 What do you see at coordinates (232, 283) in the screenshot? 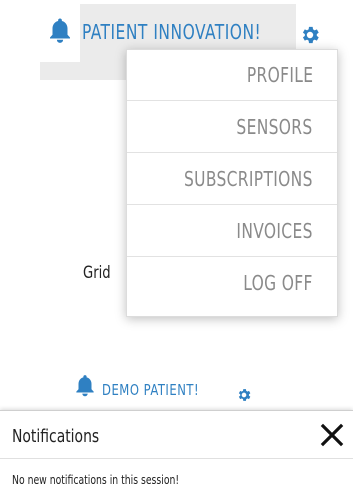
I see `menu-item-log-off: LOG OFF` at bounding box center [232, 283].